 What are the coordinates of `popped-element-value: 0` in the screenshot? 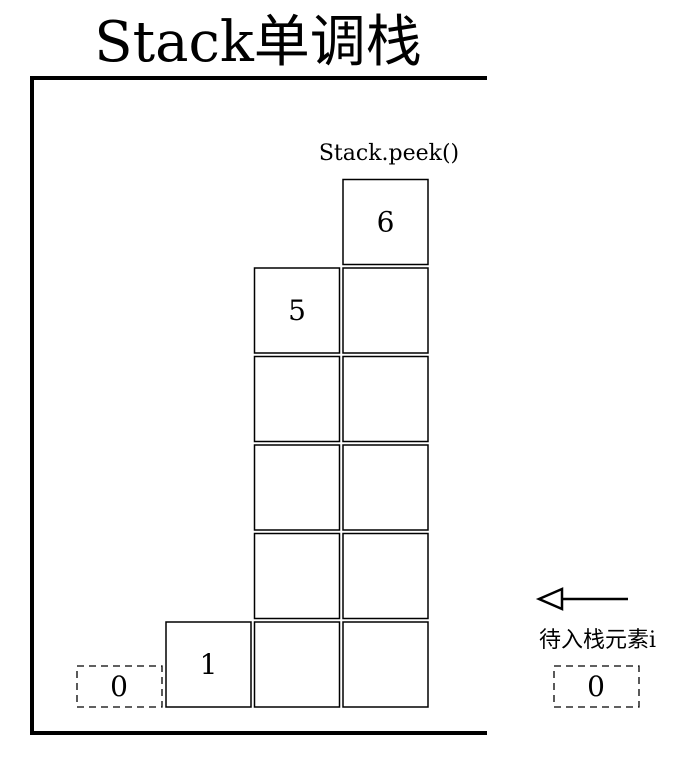 It's located at (119, 686).